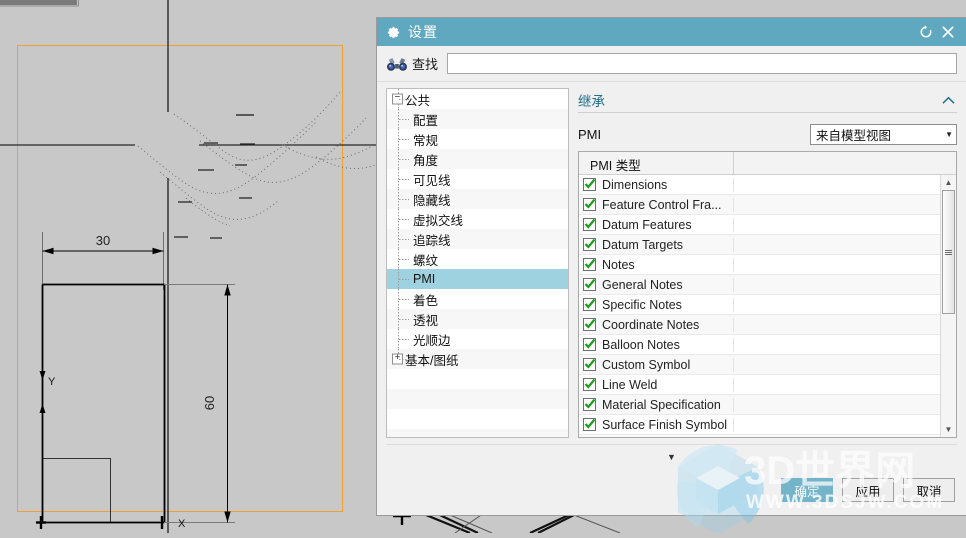  Describe the element at coordinates (759, 265) in the screenshot. I see `table-row: Notes` at that location.